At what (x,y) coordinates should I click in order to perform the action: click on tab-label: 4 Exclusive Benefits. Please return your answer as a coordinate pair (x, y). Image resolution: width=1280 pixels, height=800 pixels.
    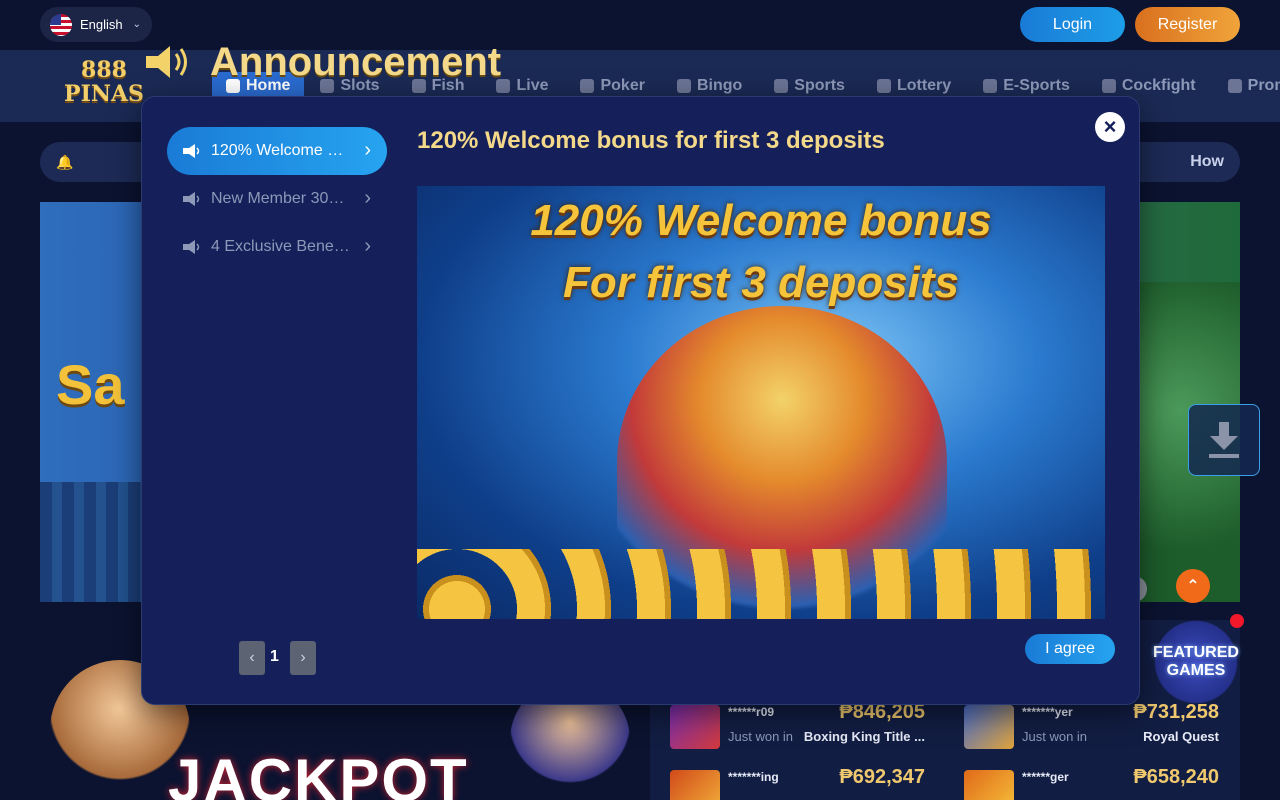
    Looking at the image, I should click on (281, 246).